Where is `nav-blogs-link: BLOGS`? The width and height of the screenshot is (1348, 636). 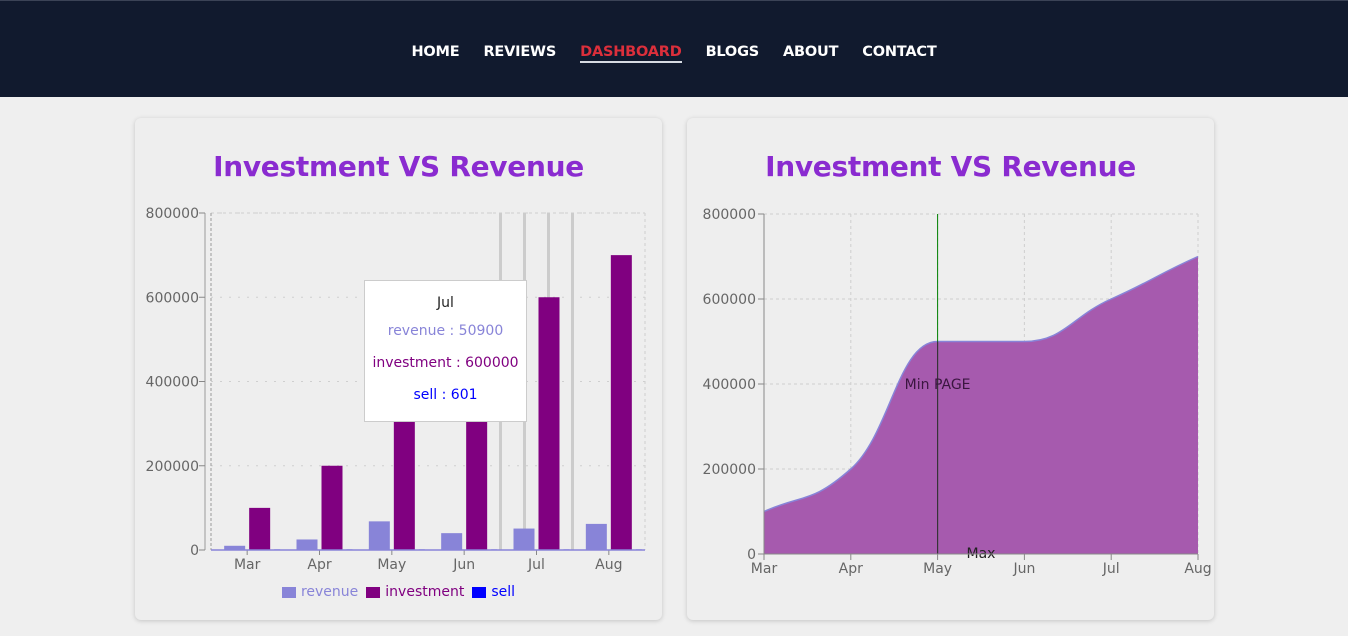
nav-blogs-link: BLOGS is located at coordinates (733, 52).